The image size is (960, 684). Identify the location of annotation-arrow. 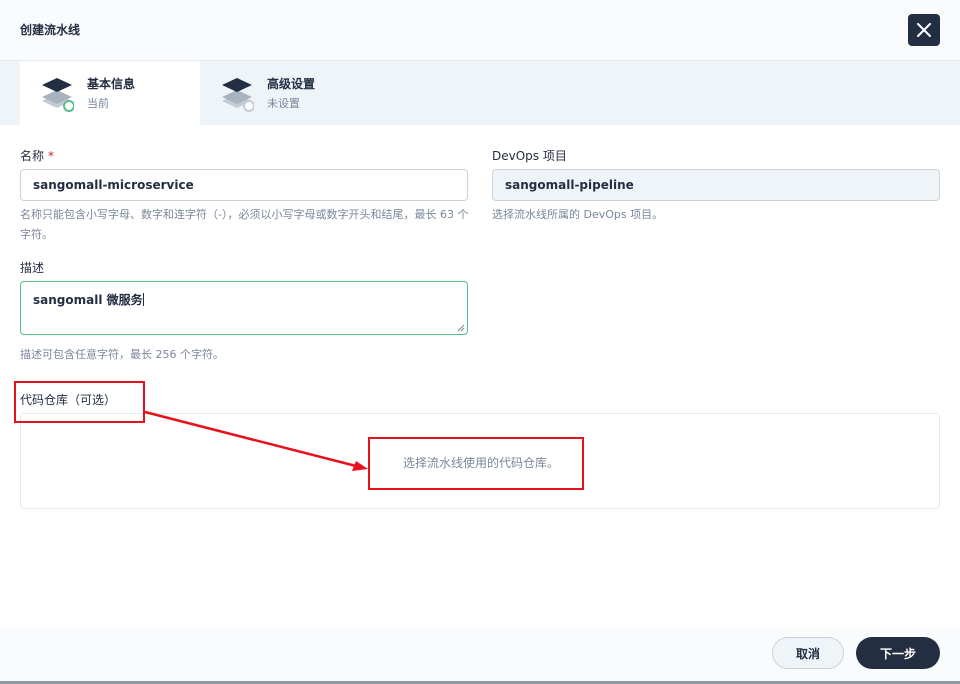
(256, 440).